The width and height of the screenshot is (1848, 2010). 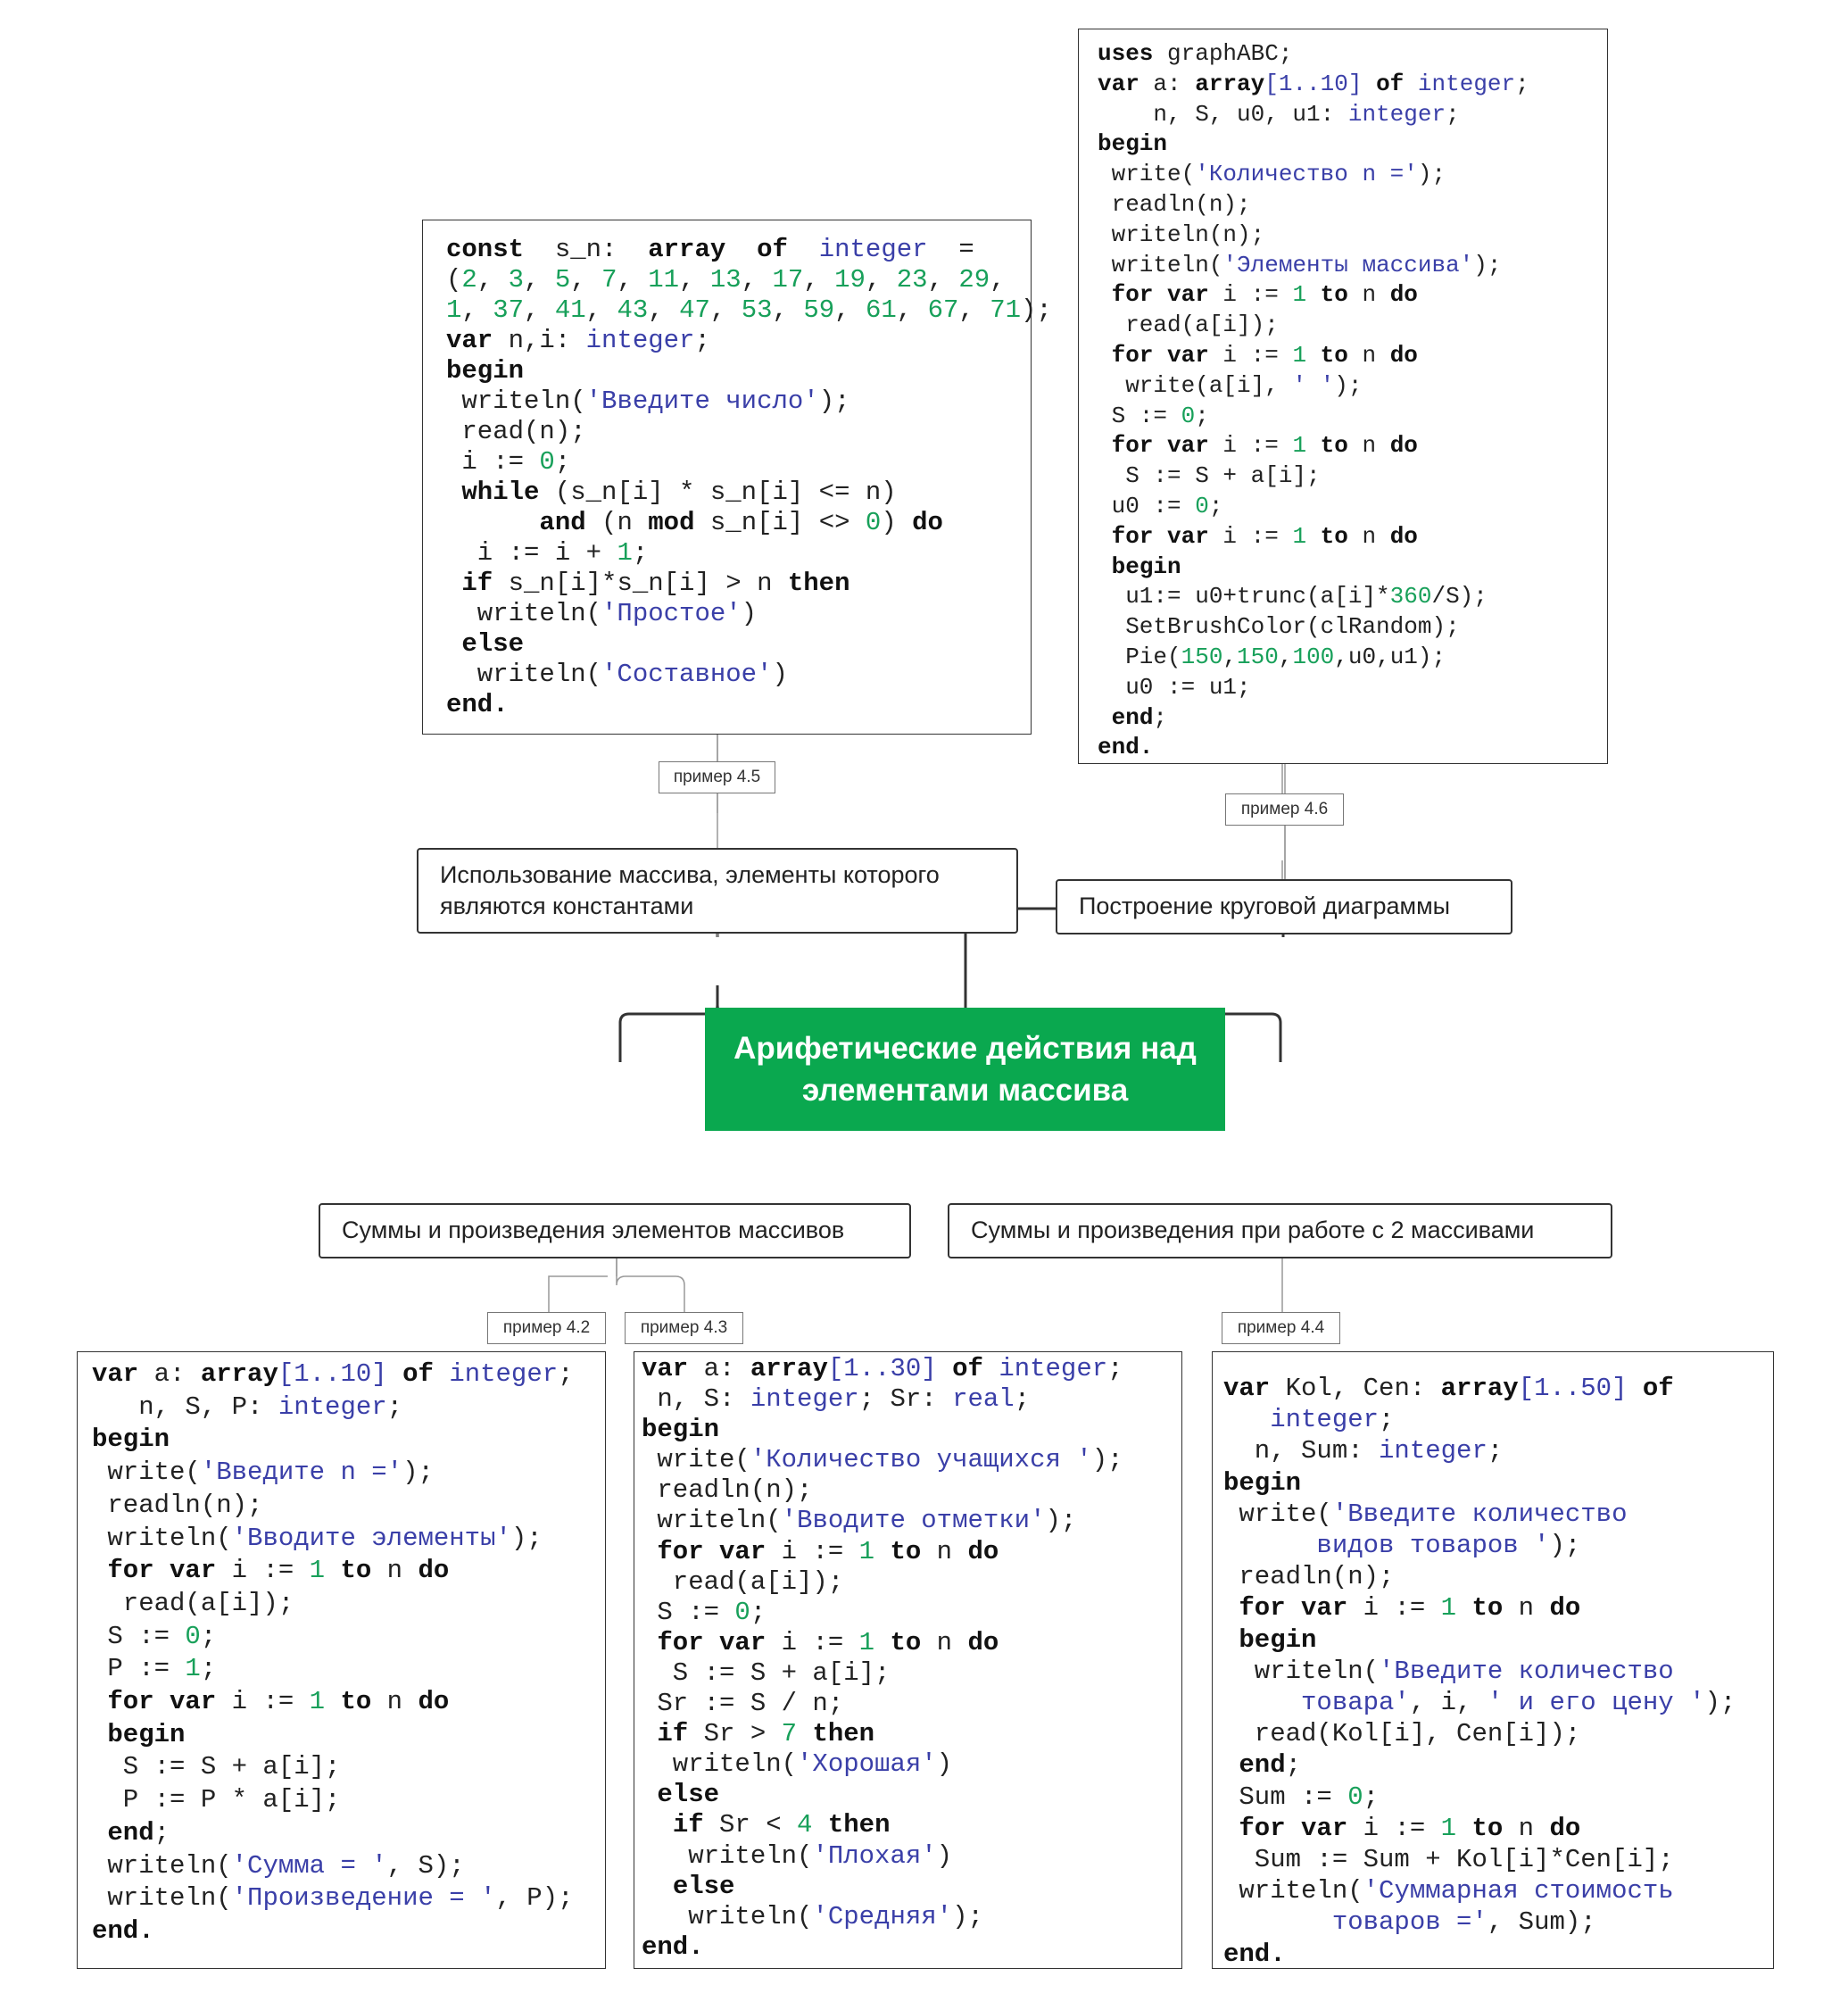 What do you see at coordinates (1356, 1388) in the screenshot?
I see `code-token: Kol, Cen:` at bounding box center [1356, 1388].